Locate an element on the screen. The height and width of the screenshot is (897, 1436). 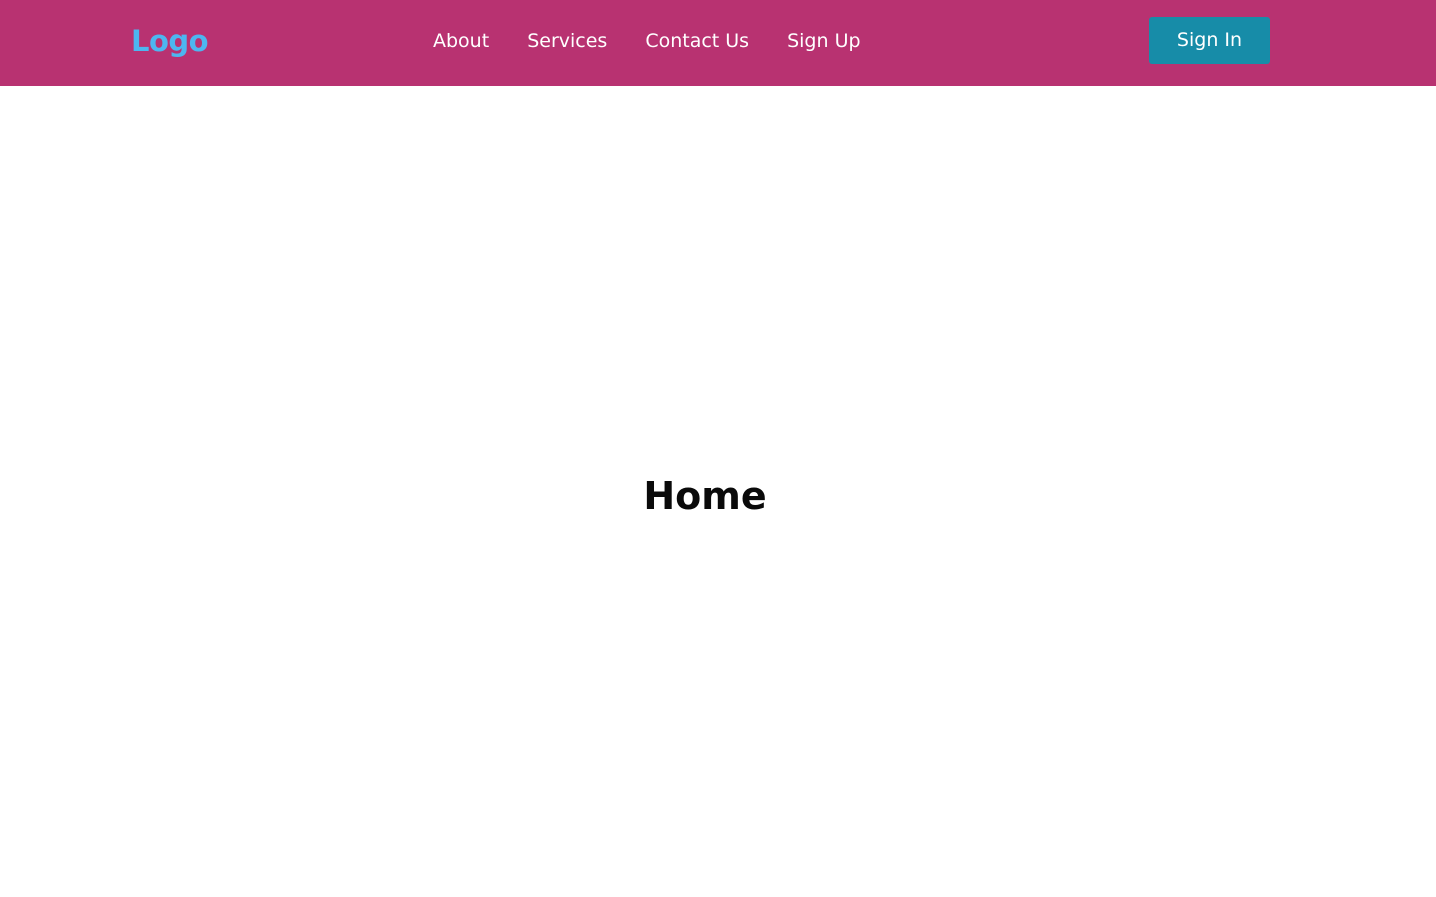
nav-link-contact-us: Contact Us is located at coordinates (697, 41).